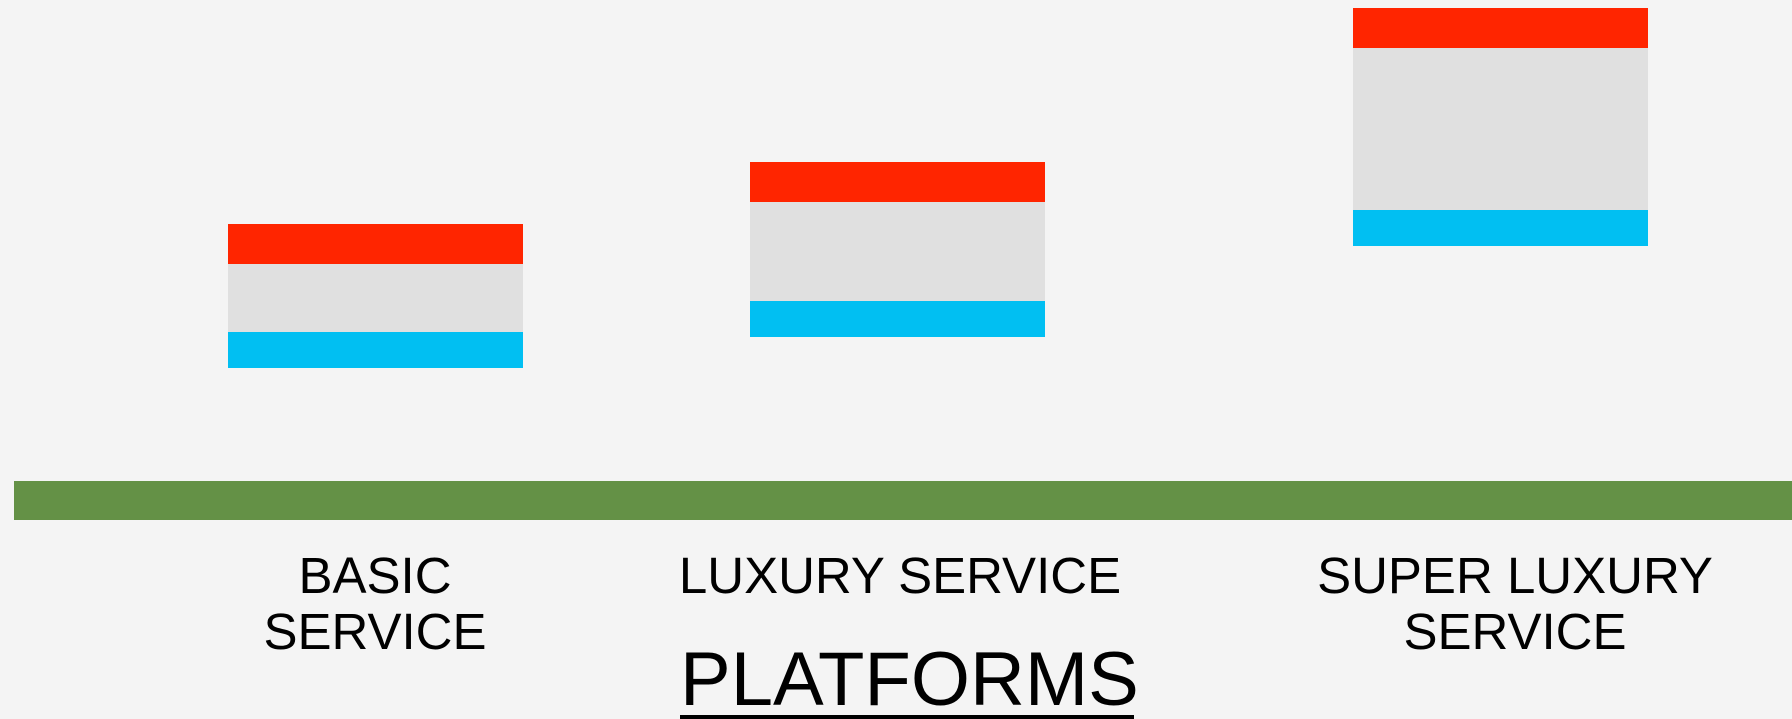  I want to click on platform-luxury-service, so click(897, 249).